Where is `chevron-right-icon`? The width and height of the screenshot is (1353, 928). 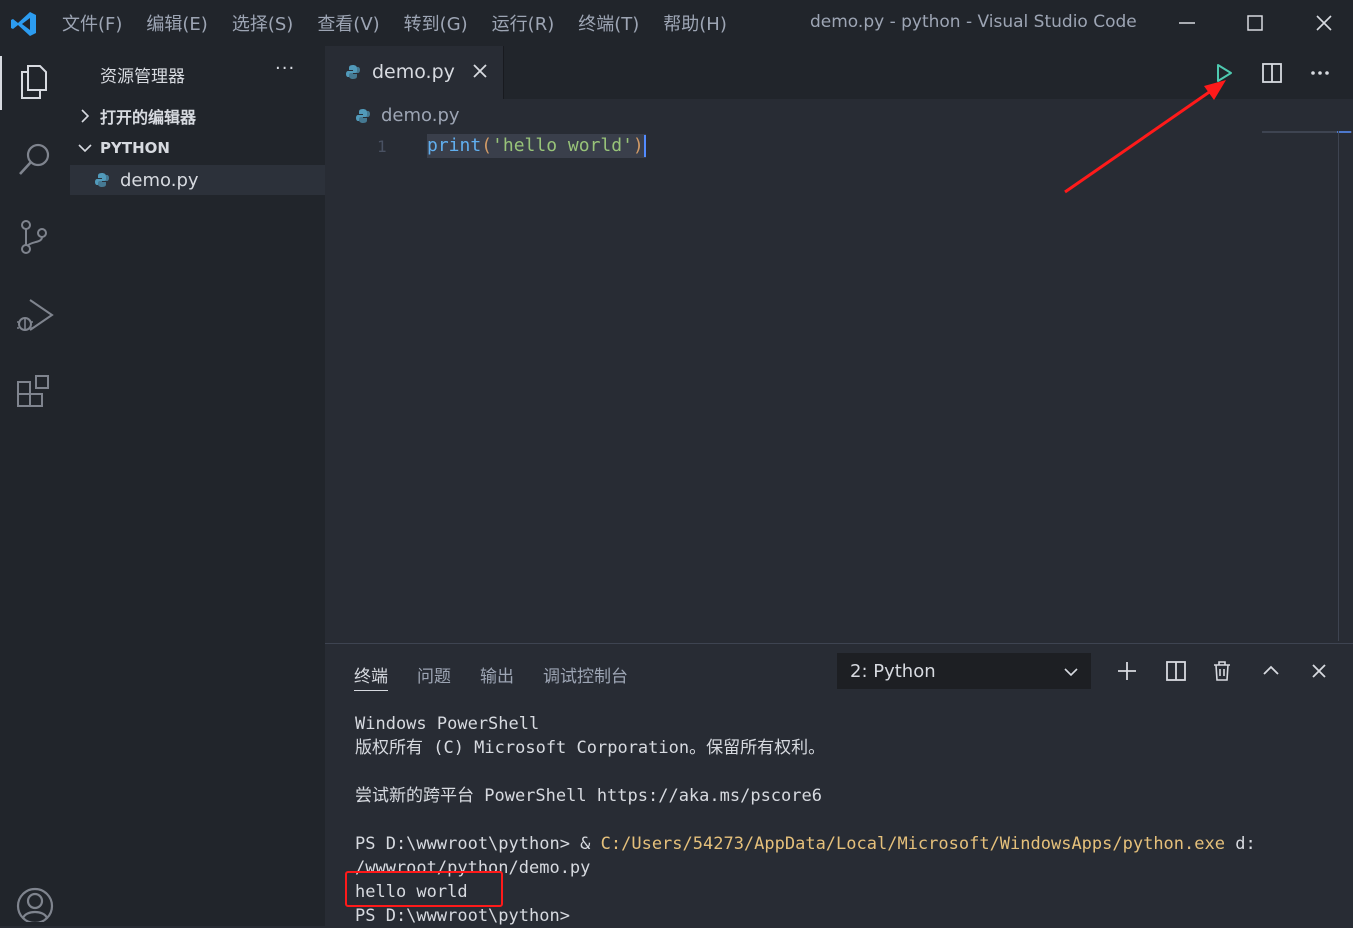 chevron-right-icon is located at coordinates (85, 116).